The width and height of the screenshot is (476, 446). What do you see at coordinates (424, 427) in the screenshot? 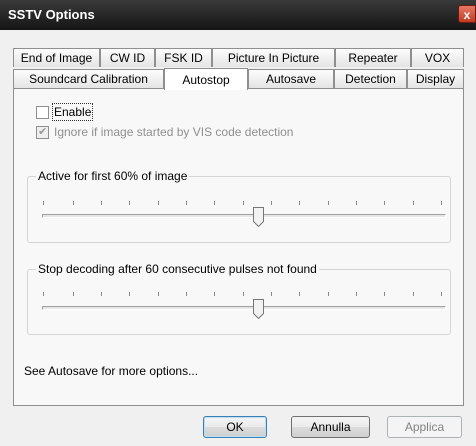
I see `apply-button: Applica` at bounding box center [424, 427].